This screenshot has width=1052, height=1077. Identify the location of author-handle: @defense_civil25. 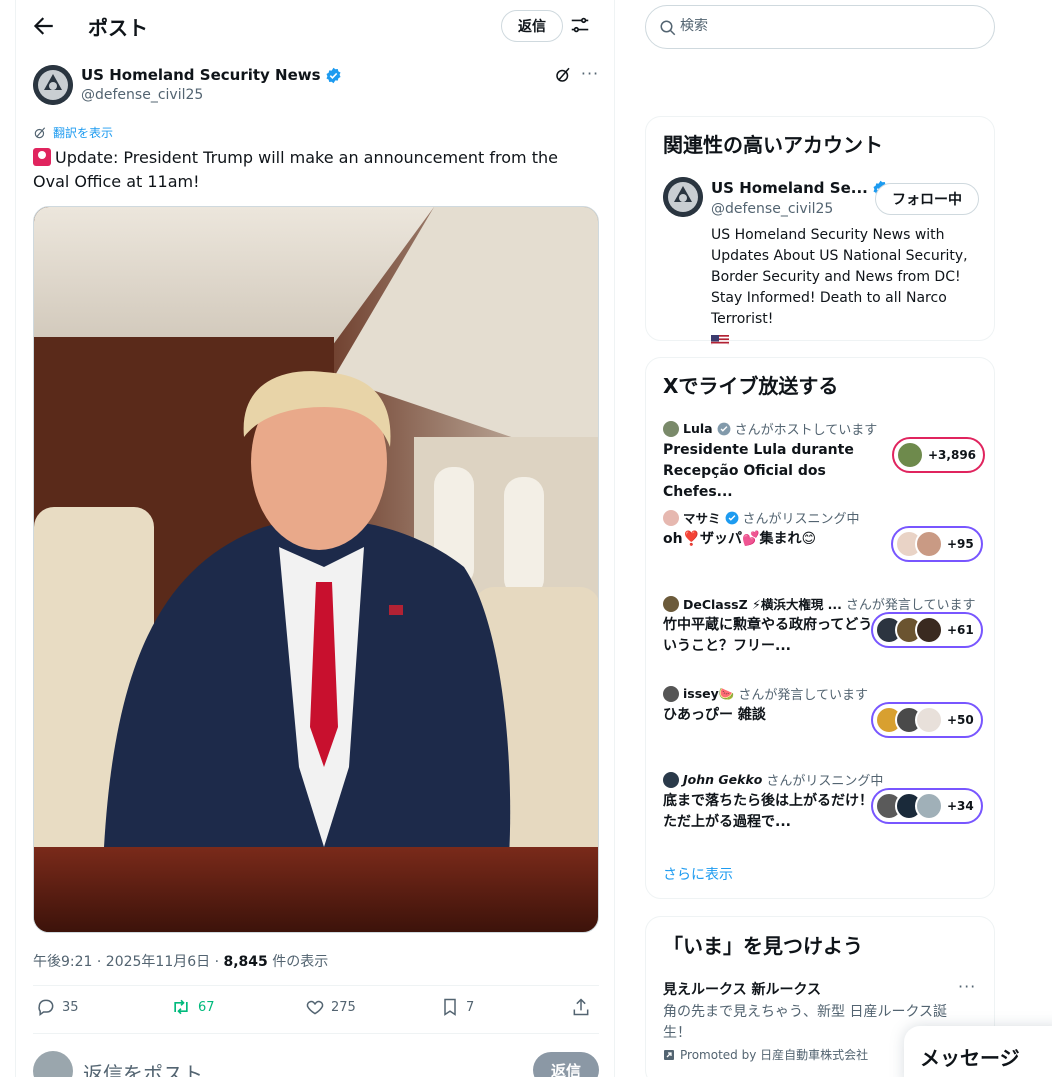
(142, 95).